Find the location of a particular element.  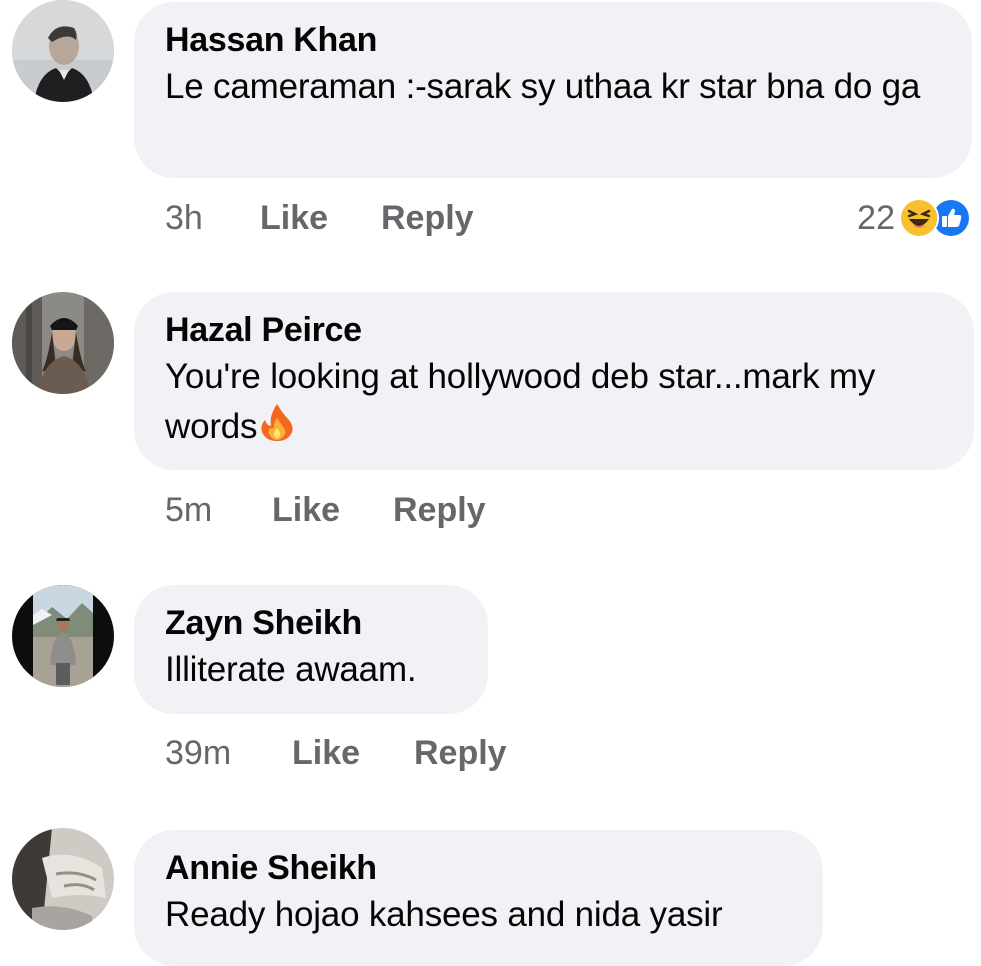

comment-text: Ready hojao kahsees and nida yasir is located at coordinates (444, 914).